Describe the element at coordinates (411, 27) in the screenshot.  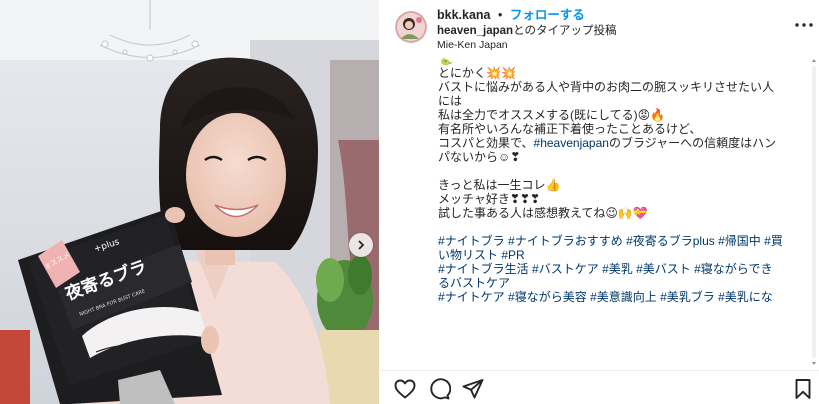
I see `avatar` at that location.